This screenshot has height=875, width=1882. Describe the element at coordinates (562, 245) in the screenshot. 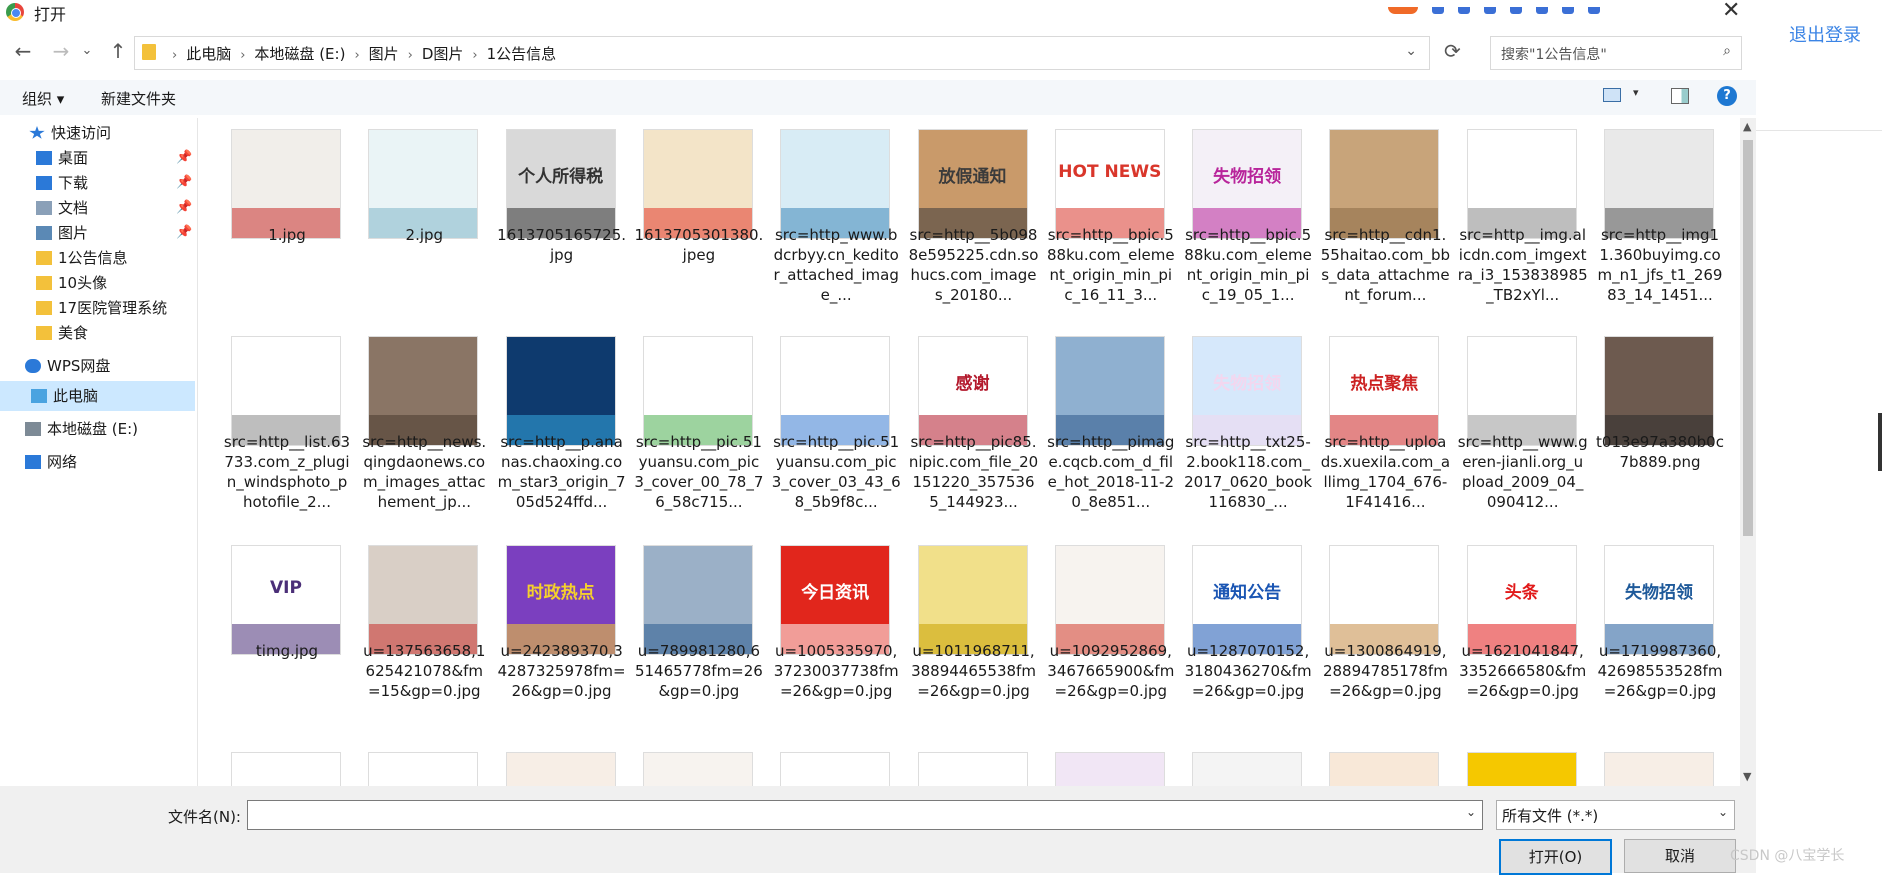

I see `file-name: 1613705165725.jpg` at that location.